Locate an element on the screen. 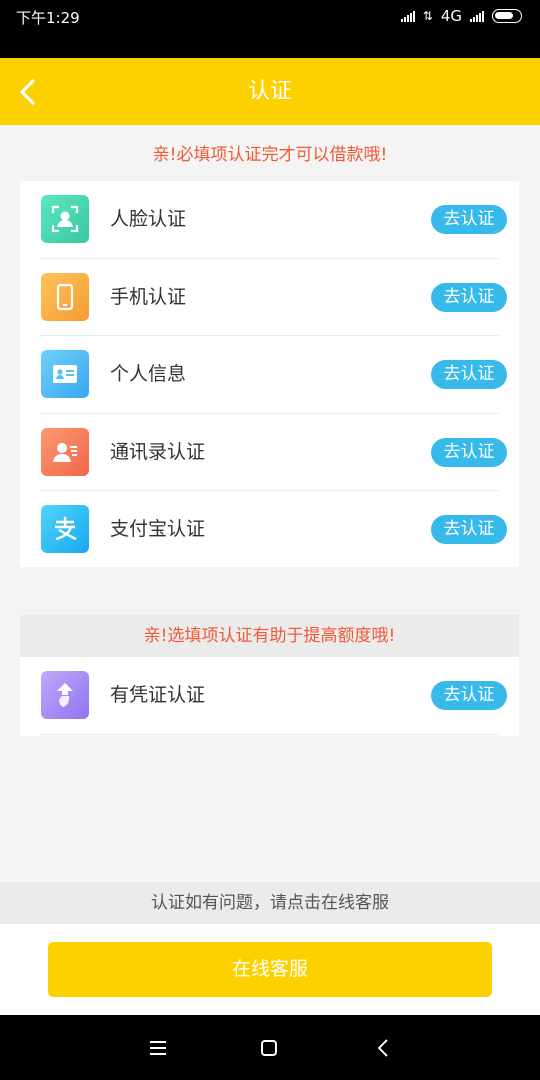 This screenshot has height=1080, width=540. help-text: 认证如有问题，请点击在线客服 is located at coordinates (270, 903).